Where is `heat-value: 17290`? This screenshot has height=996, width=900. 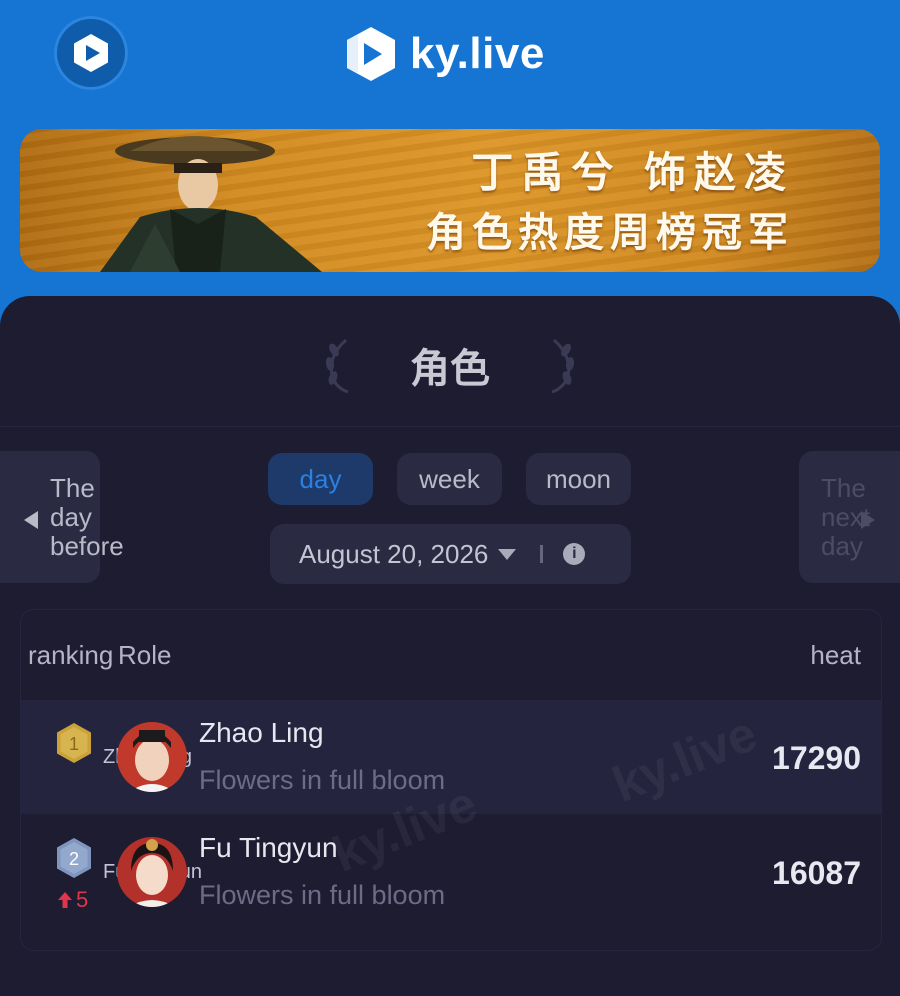
heat-value: 17290 is located at coordinates (816, 758).